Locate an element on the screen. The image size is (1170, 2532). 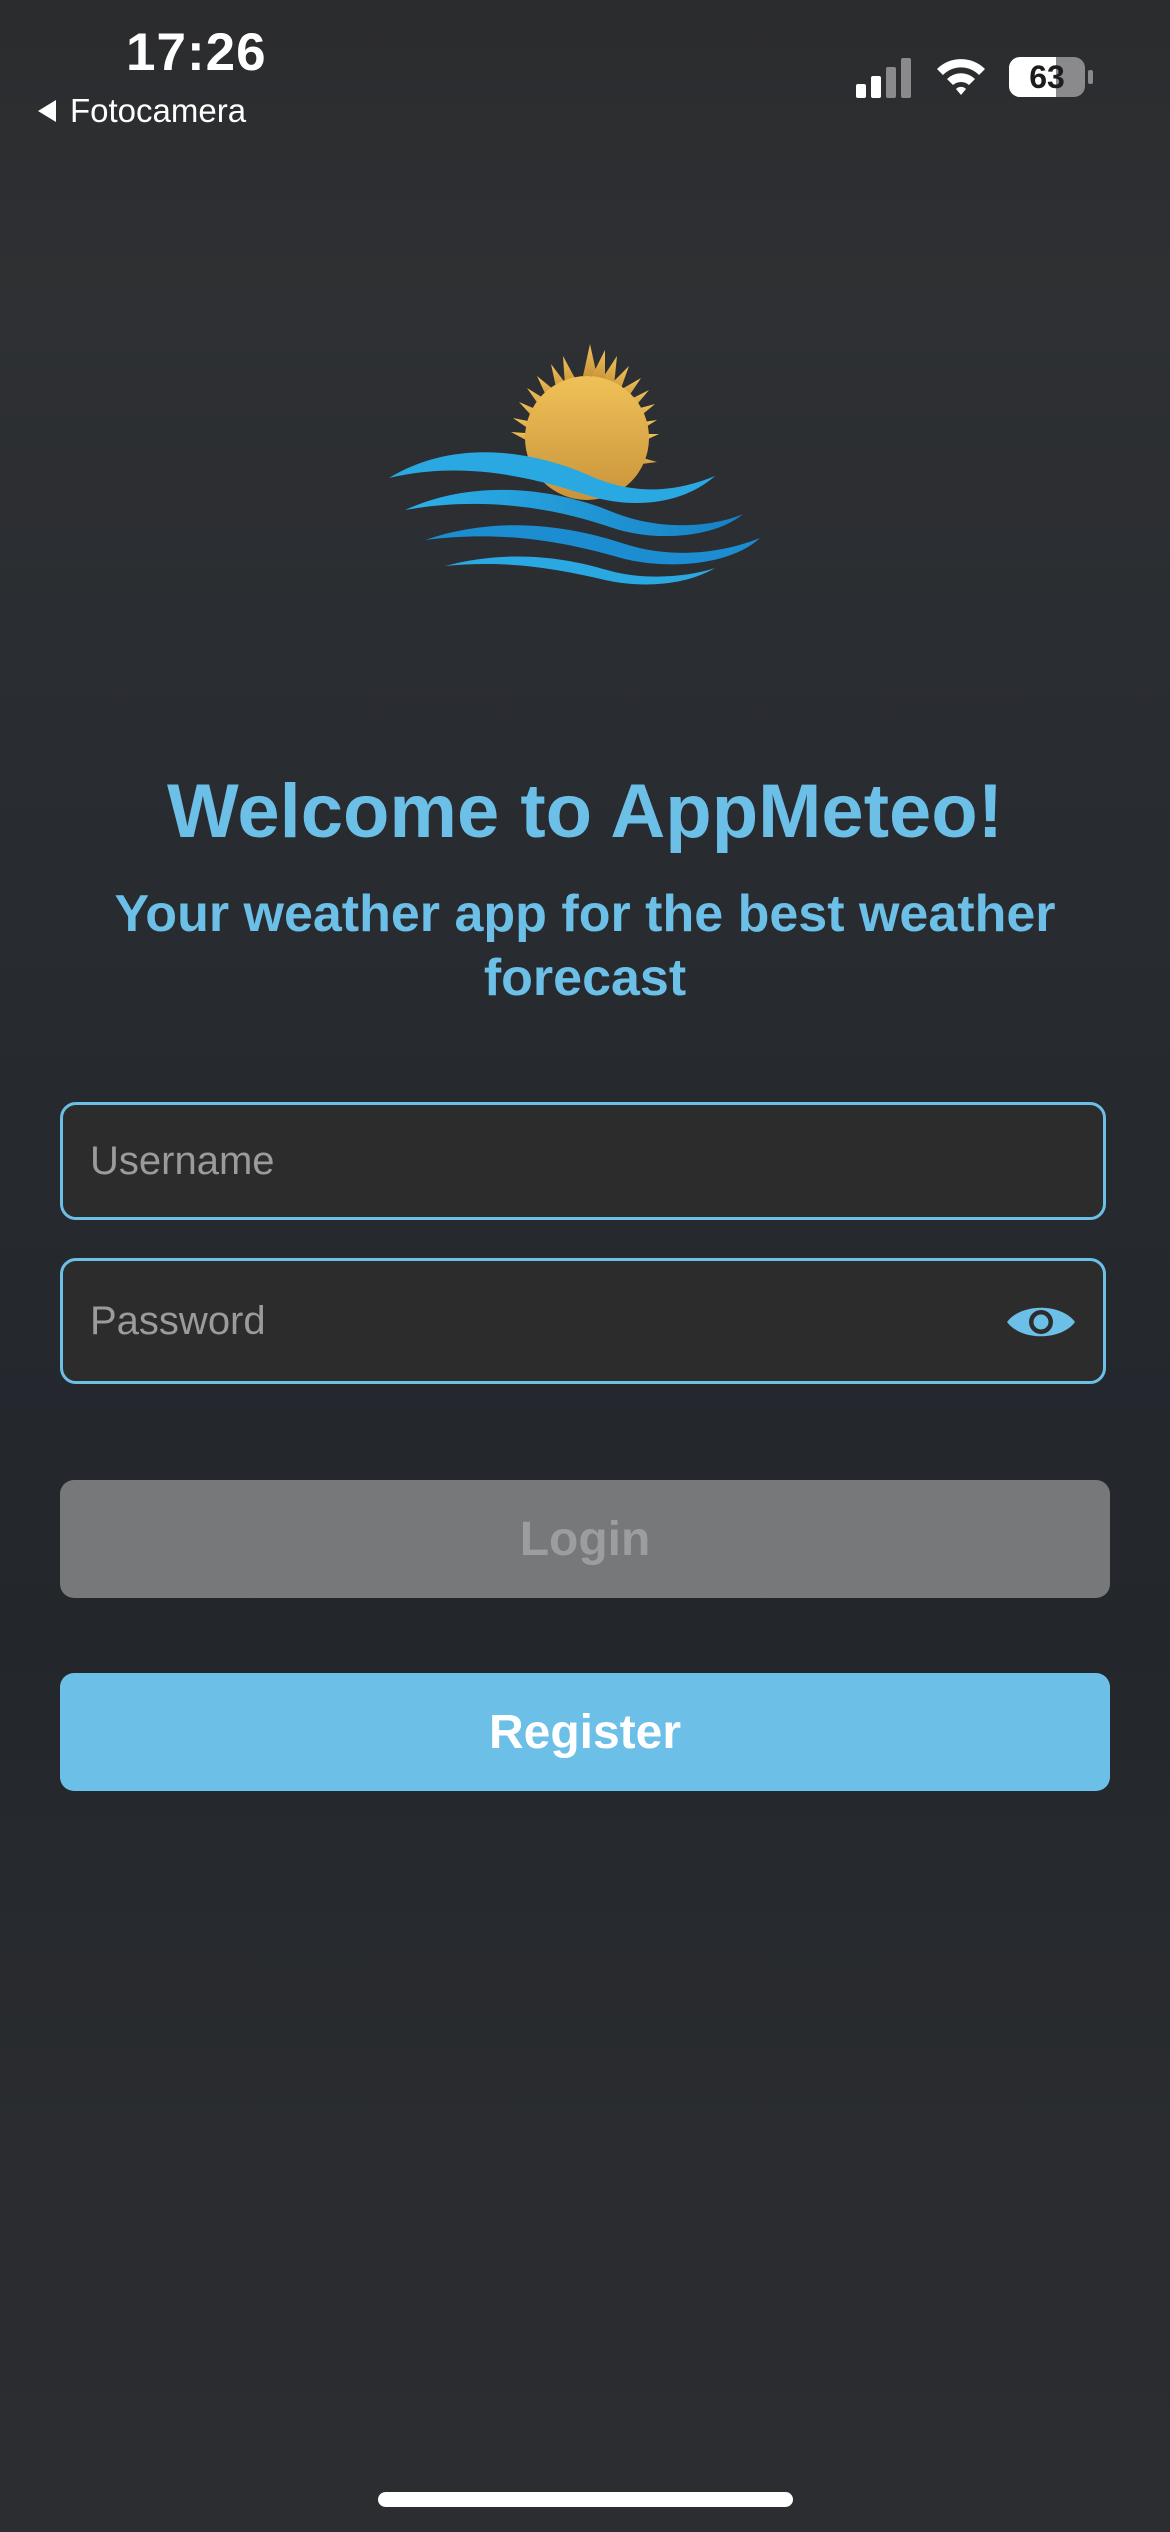
battery-icon: 63 is located at coordinates (1051, 77).